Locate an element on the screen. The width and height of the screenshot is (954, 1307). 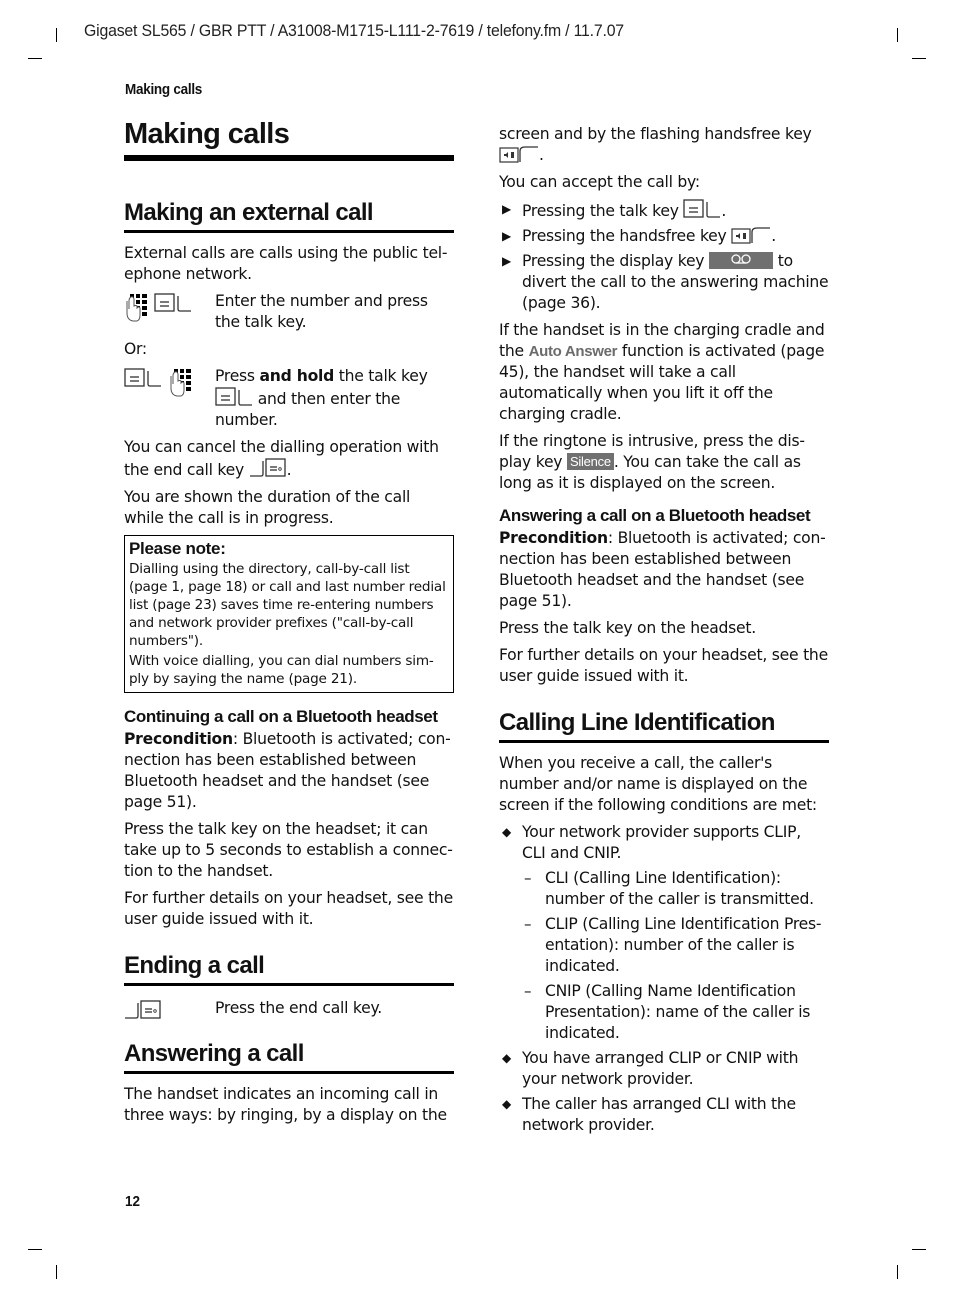
heading-making-external-call: Making an external call is located at coordinates (289, 216).